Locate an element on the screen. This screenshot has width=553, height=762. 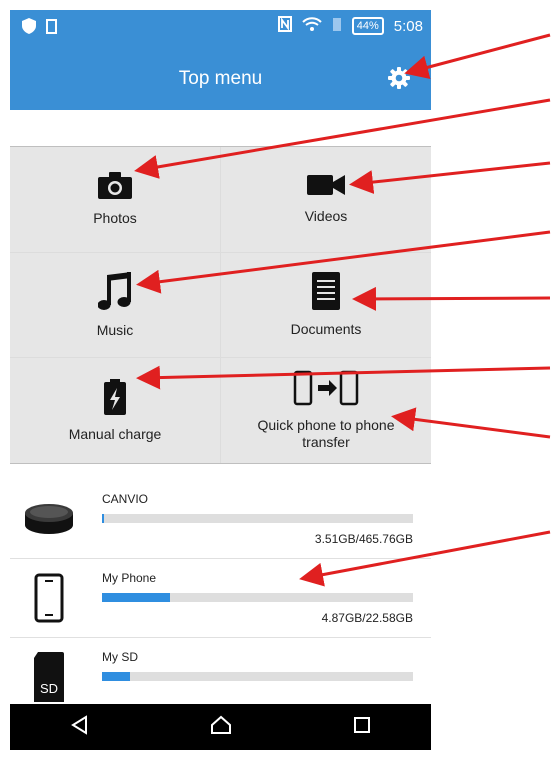
nfc-icon is located at coordinates (284, 26).